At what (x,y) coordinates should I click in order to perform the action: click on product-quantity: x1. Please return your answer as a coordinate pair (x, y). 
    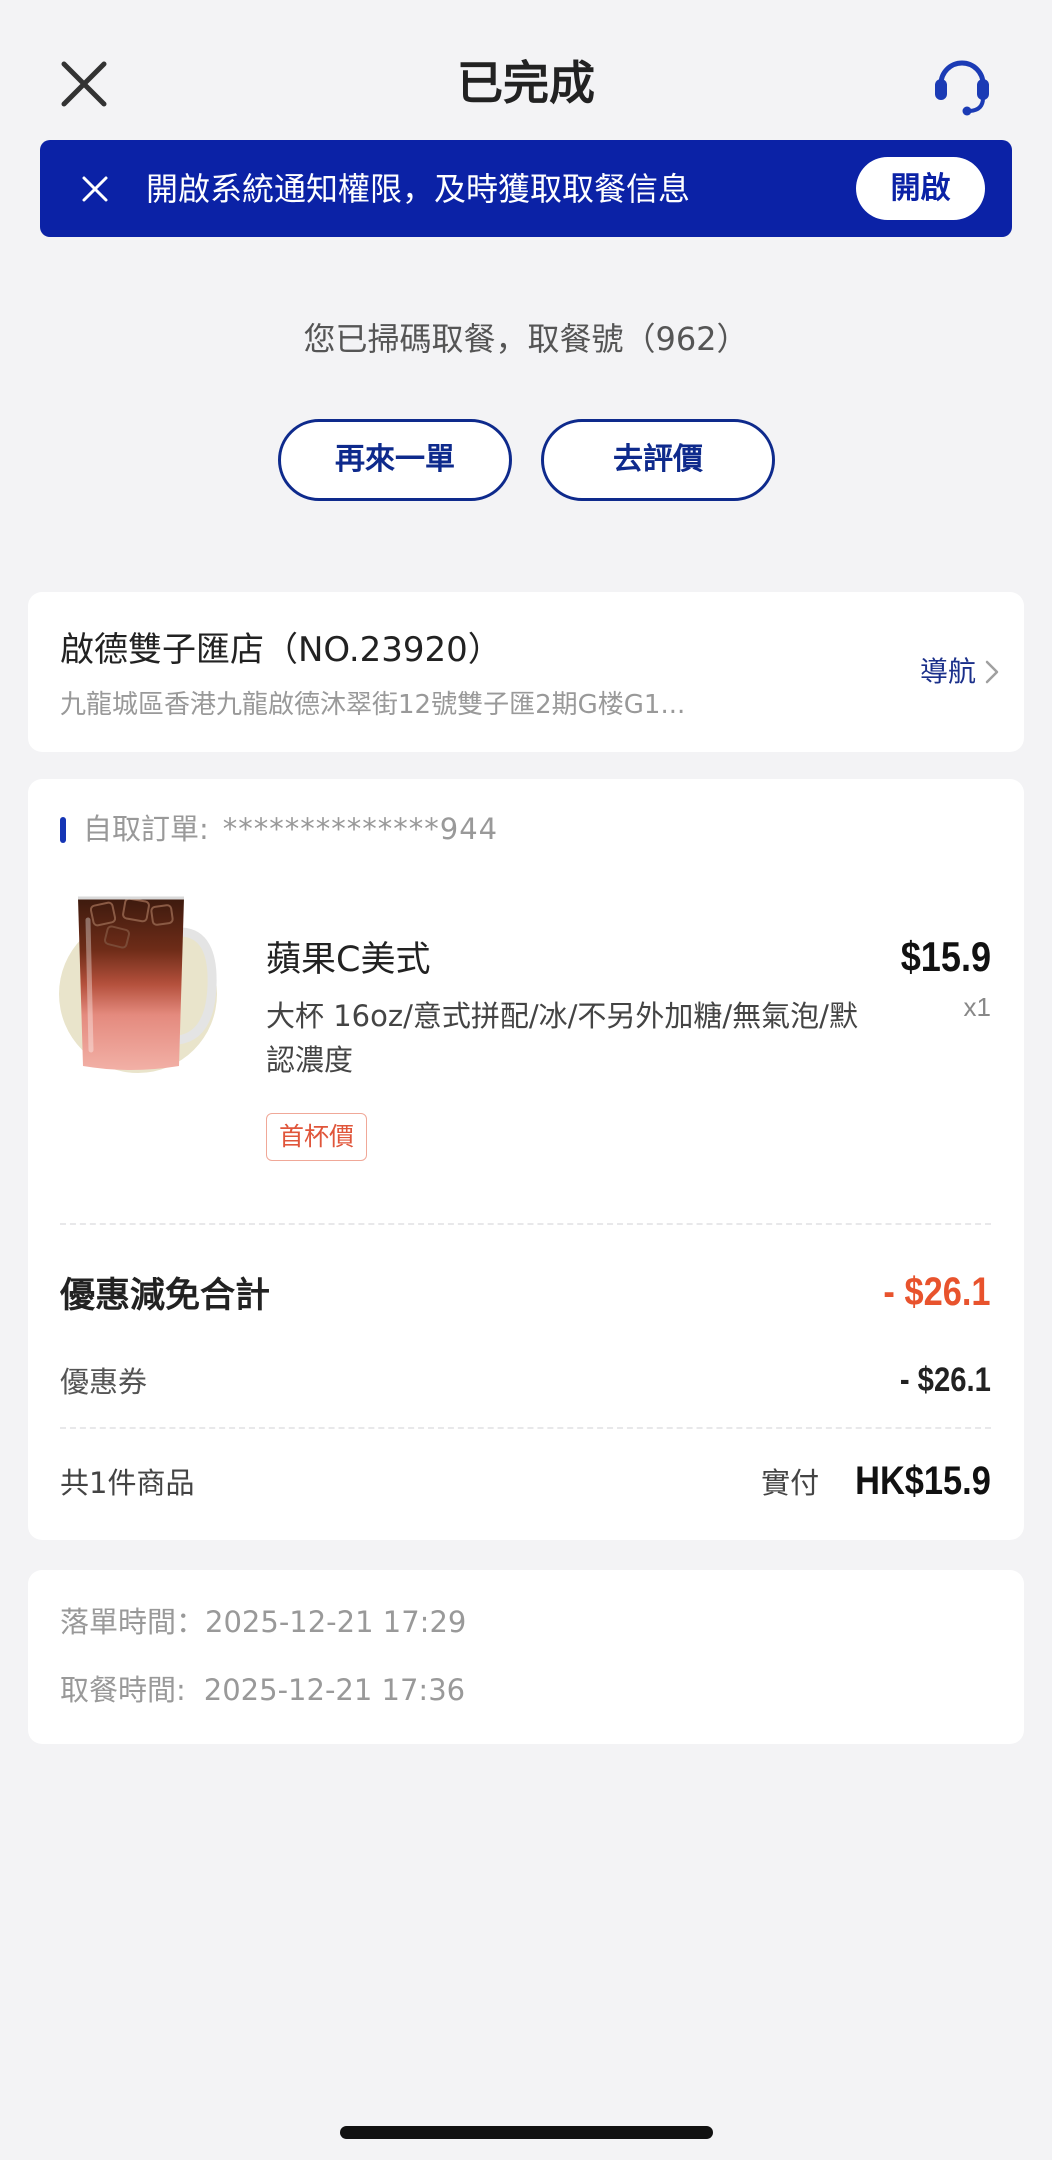
    Looking at the image, I should click on (977, 1007).